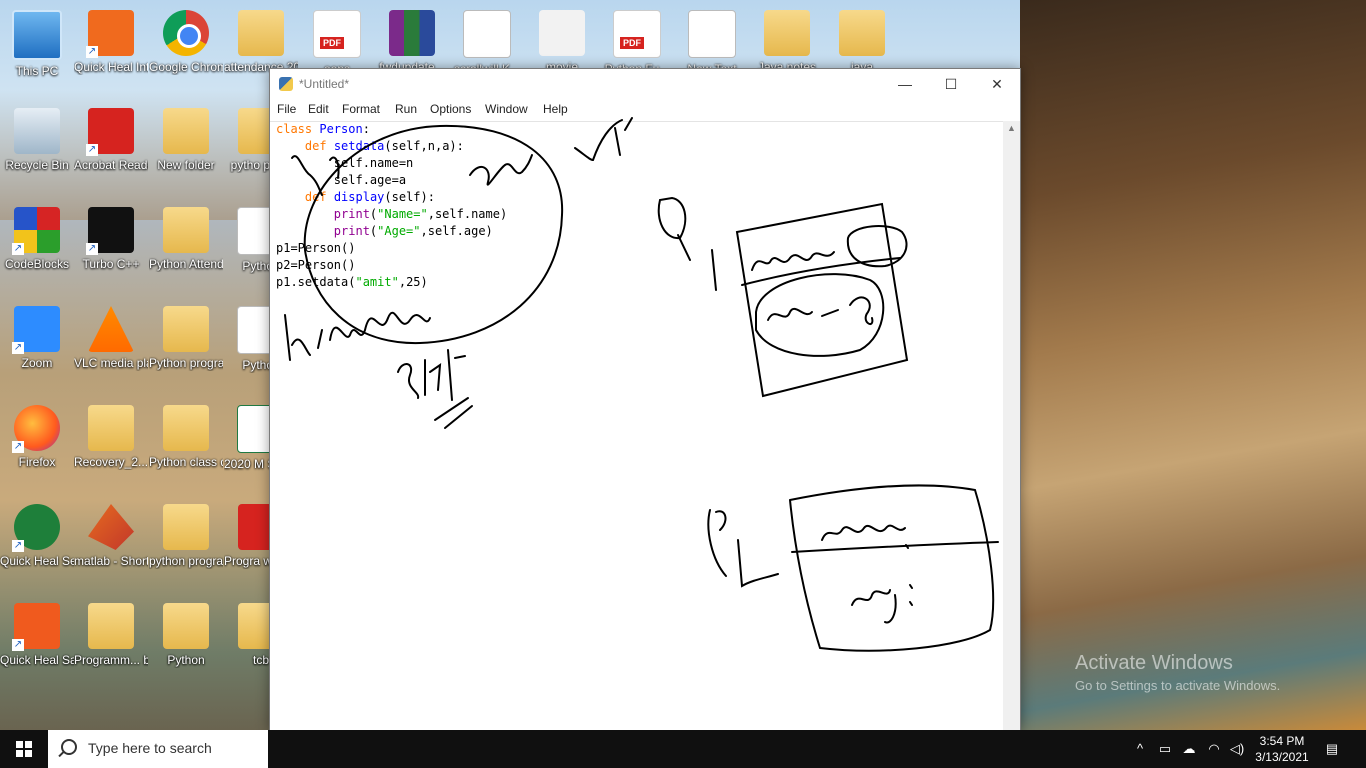 The image size is (1366, 768). Describe the element at coordinates (1165, 749) in the screenshot. I see `battery-icon: ▭` at that location.